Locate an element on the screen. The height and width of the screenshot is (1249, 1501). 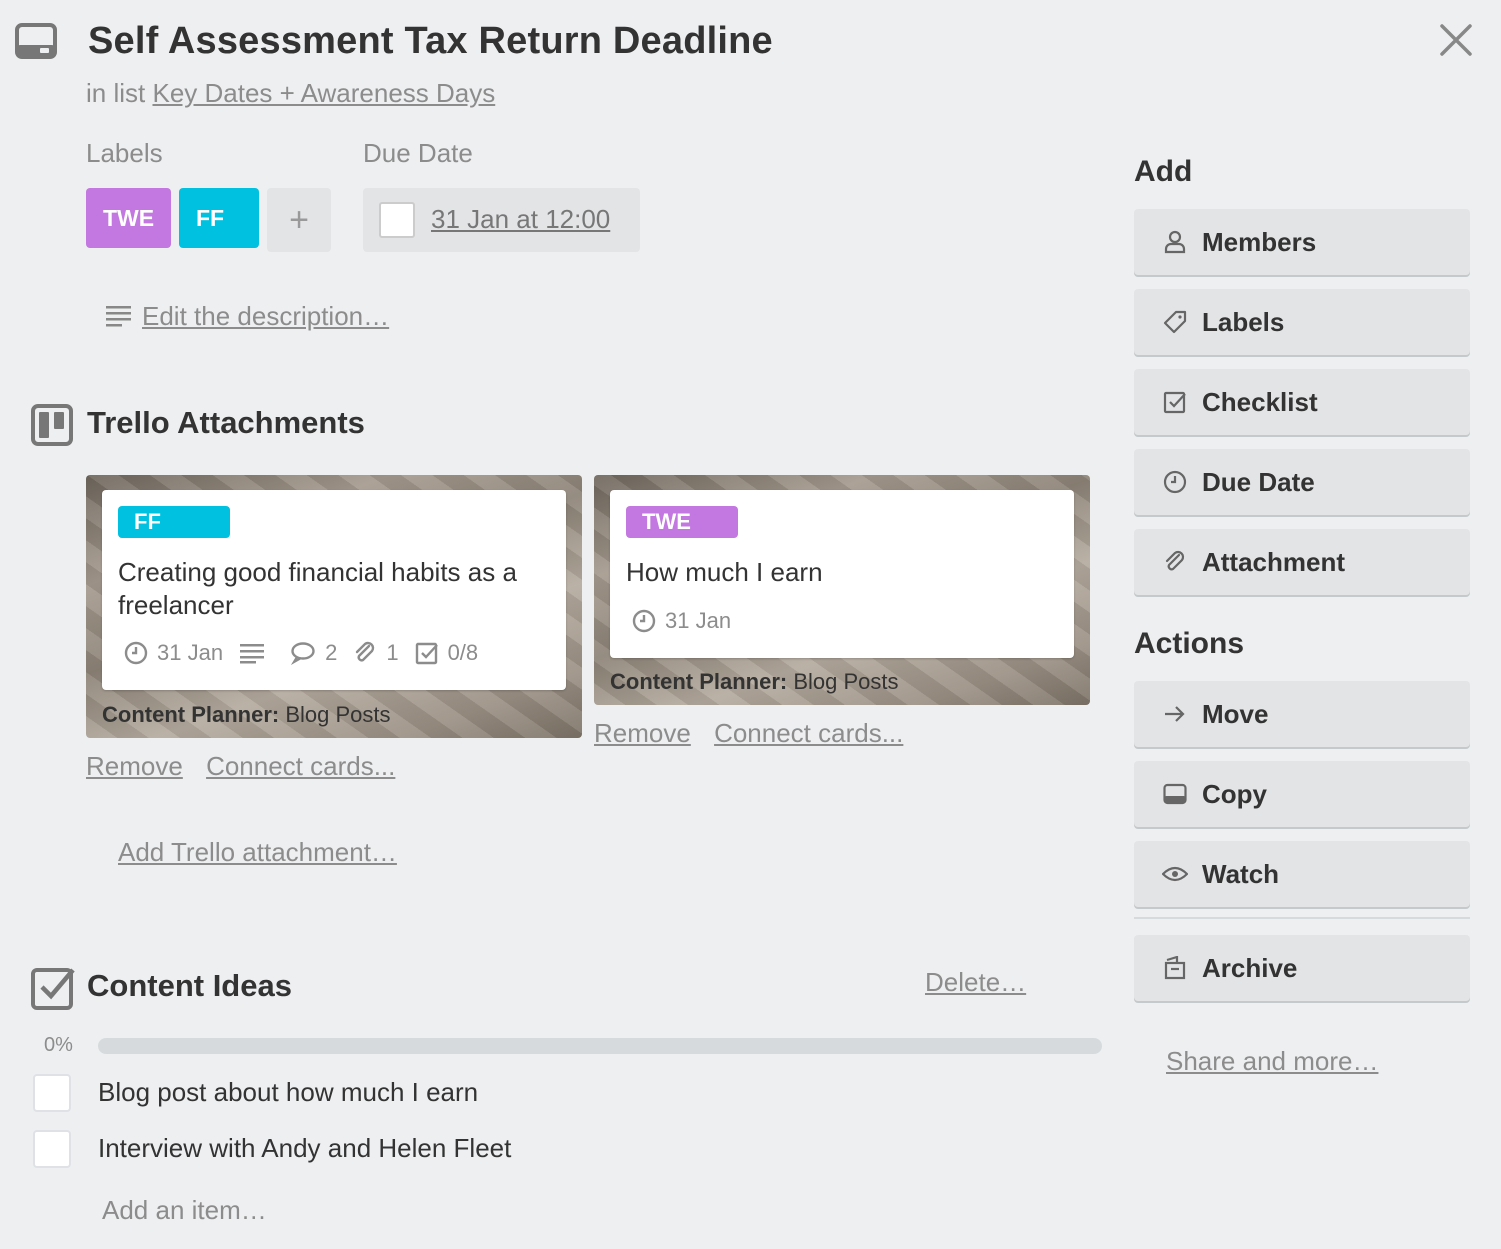
list-name-link: Key Dates + Awareness Days is located at coordinates (323, 93).